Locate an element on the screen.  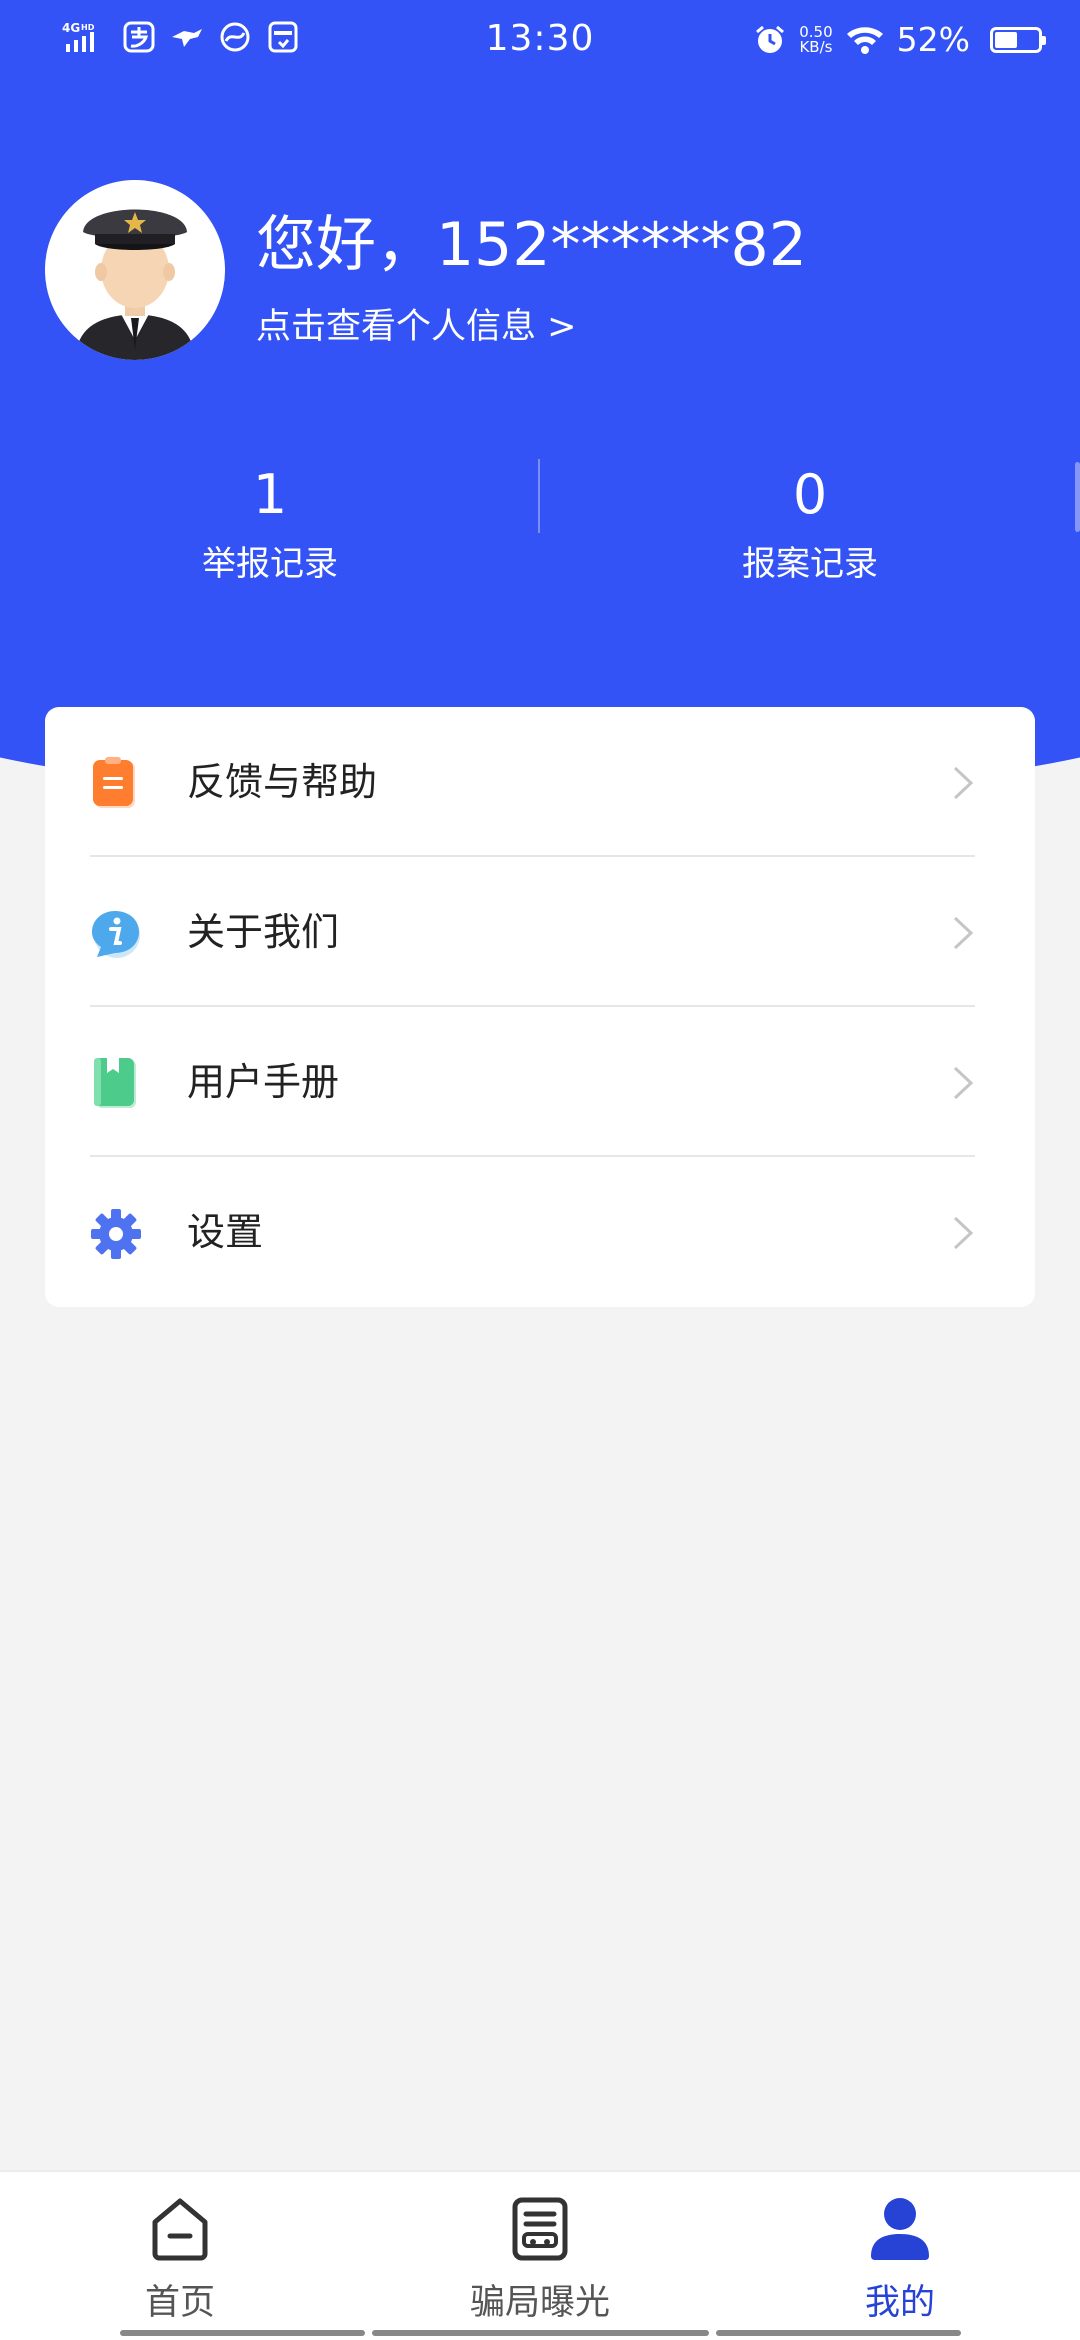
report-records-label: 举报记录 is located at coordinates (270, 564).